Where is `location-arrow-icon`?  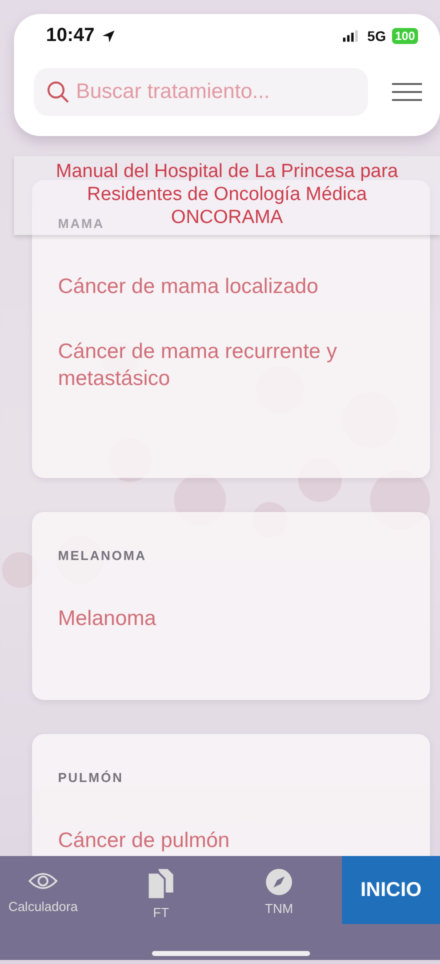 location-arrow-icon is located at coordinates (108, 36).